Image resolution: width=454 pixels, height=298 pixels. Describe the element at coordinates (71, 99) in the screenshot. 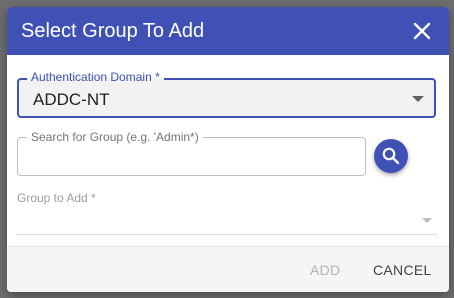

I see `authentication-domain-value: ADDC-NT` at that location.